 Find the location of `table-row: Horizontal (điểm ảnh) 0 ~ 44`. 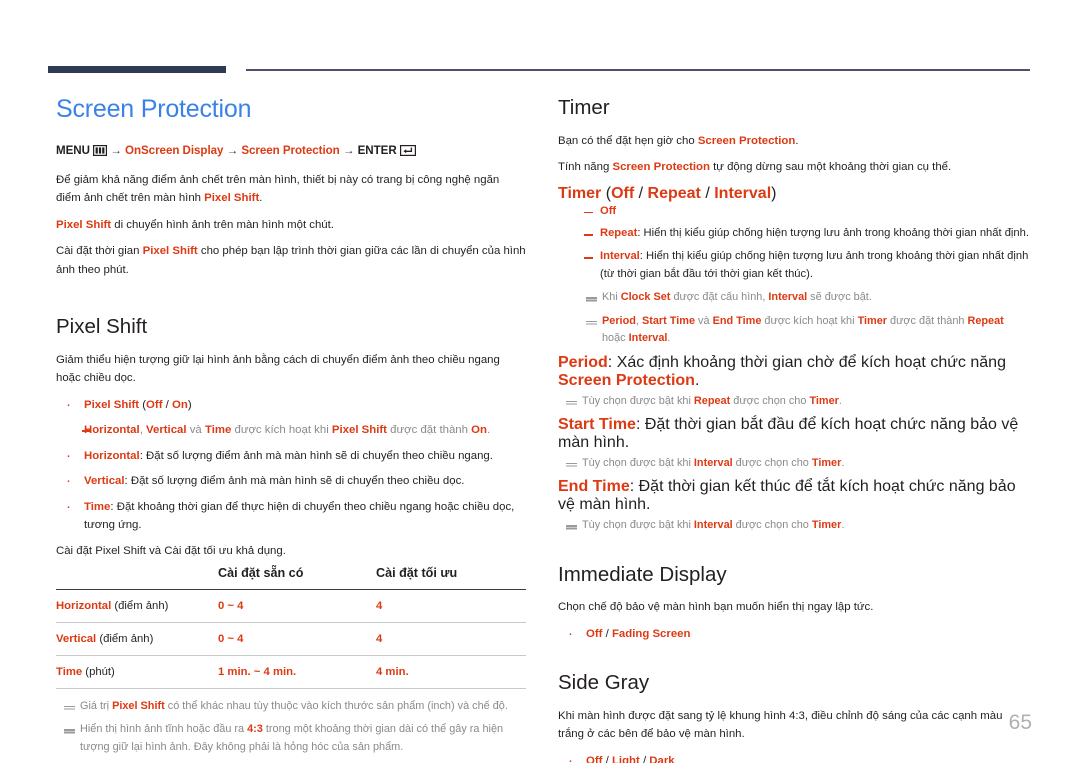

table-row: Horizontal (điểm ảnh) 0 ~ 44 is located at coordinates (291, 606).